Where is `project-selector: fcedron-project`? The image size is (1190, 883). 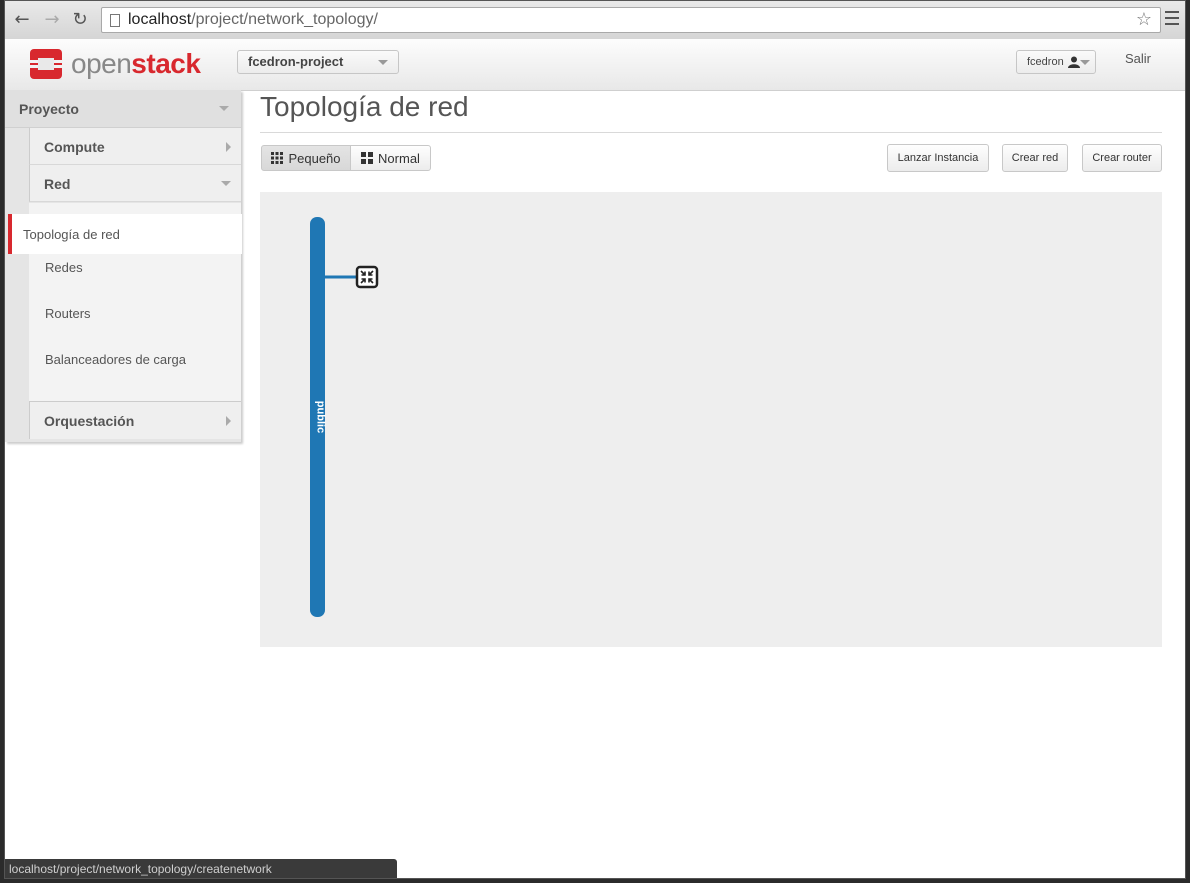
project-selector: fcedron-project is located at coordinates (318, 62).